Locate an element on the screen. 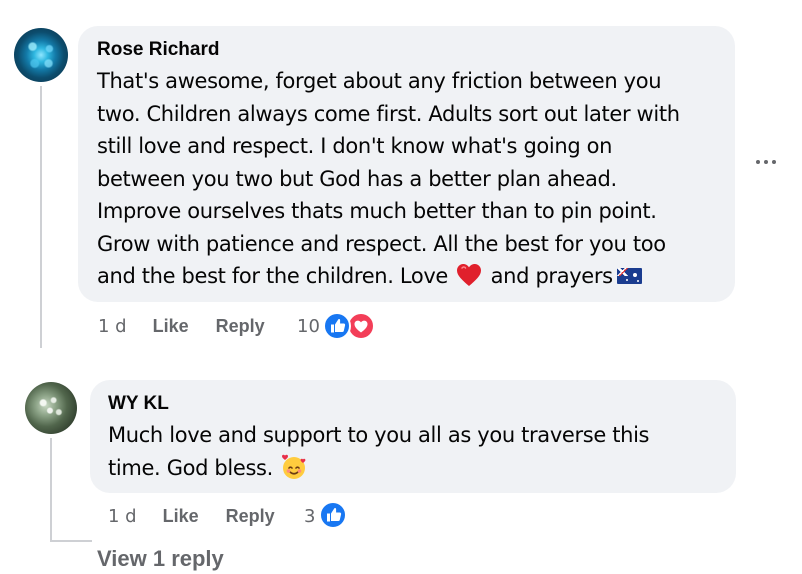 The image size is (802, 574). australia-flag-icon is located at coordinates (629, 276).